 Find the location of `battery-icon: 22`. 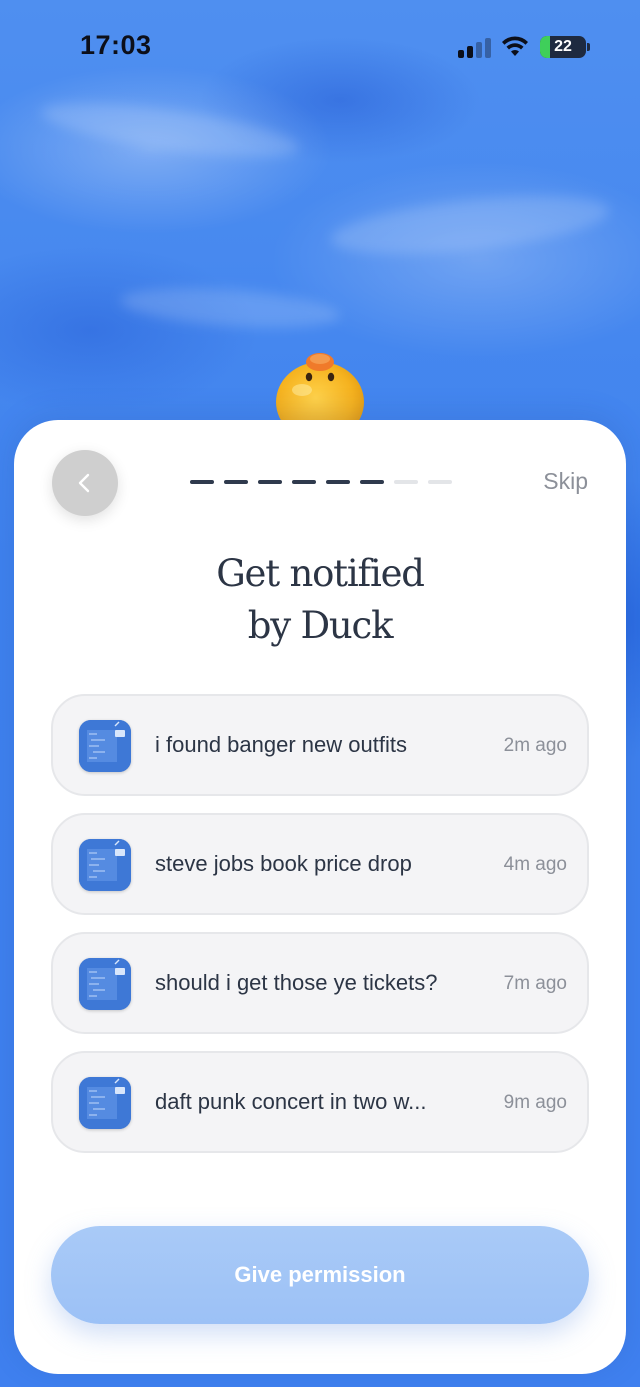

battery-icon: 22 is located at coordinates (563, 47).